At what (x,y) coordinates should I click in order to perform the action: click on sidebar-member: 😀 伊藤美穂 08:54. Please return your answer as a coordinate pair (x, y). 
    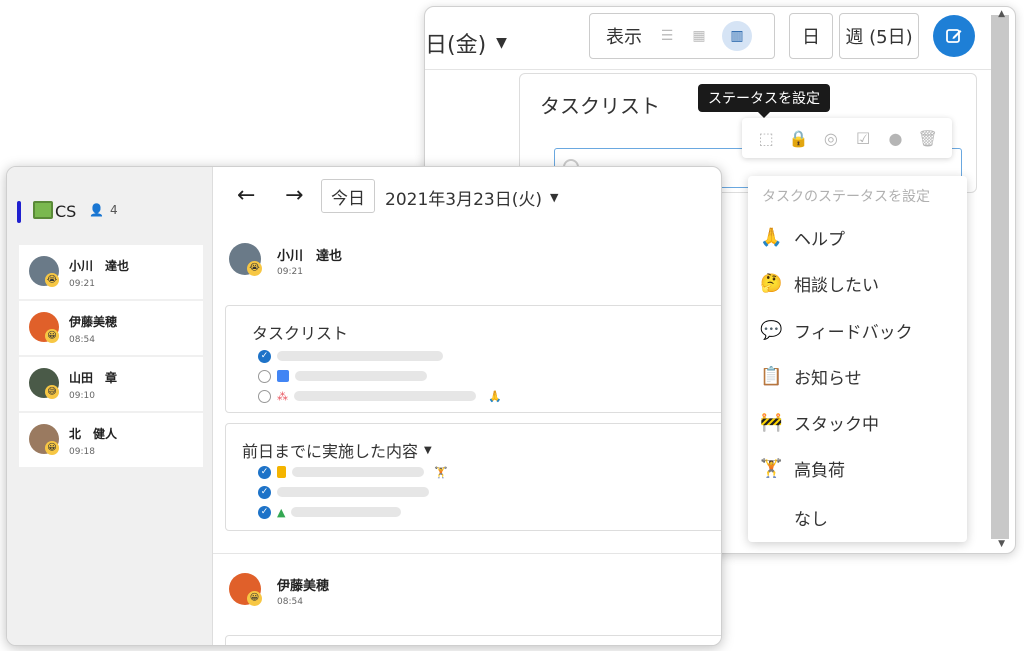
    Looking at the image, I should click on (111, 328).